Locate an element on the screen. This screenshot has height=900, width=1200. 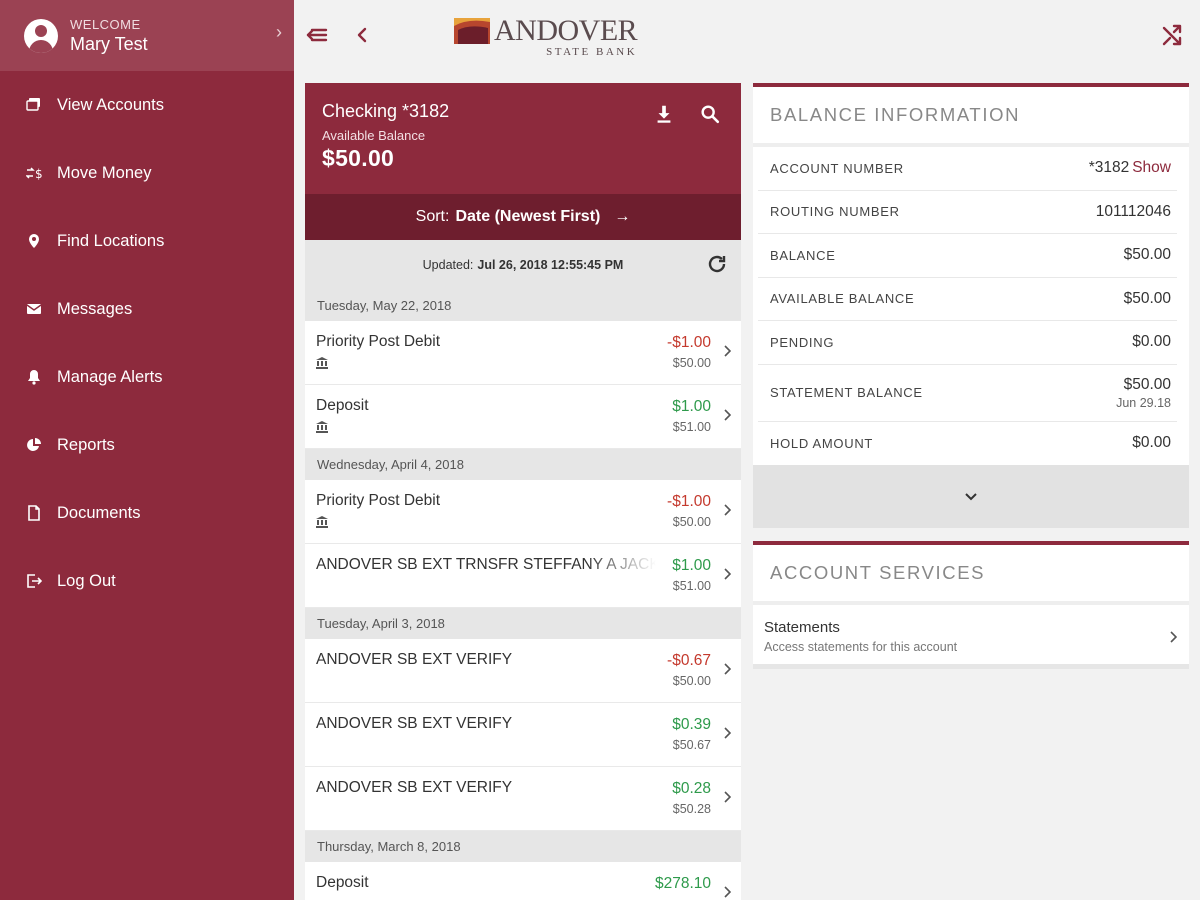
search-icon is located at coordinates (710, 114).